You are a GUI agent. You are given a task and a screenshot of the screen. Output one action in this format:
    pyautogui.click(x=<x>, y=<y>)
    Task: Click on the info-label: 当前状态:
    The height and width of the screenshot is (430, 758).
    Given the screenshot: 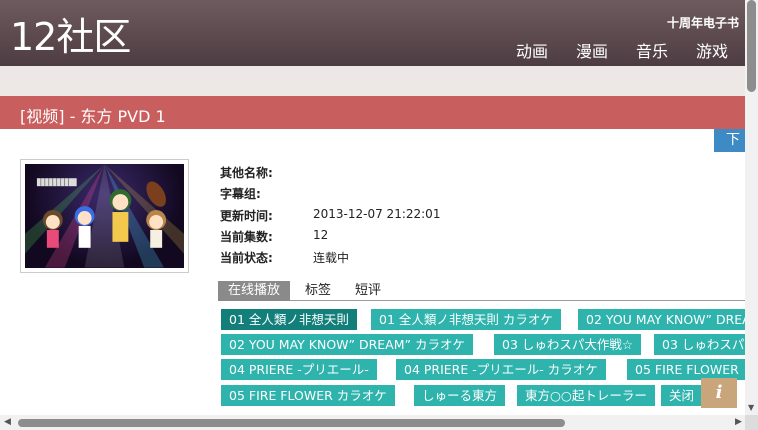 What is the action you would take?
    pyautogui.click(x=246, y=258)
    